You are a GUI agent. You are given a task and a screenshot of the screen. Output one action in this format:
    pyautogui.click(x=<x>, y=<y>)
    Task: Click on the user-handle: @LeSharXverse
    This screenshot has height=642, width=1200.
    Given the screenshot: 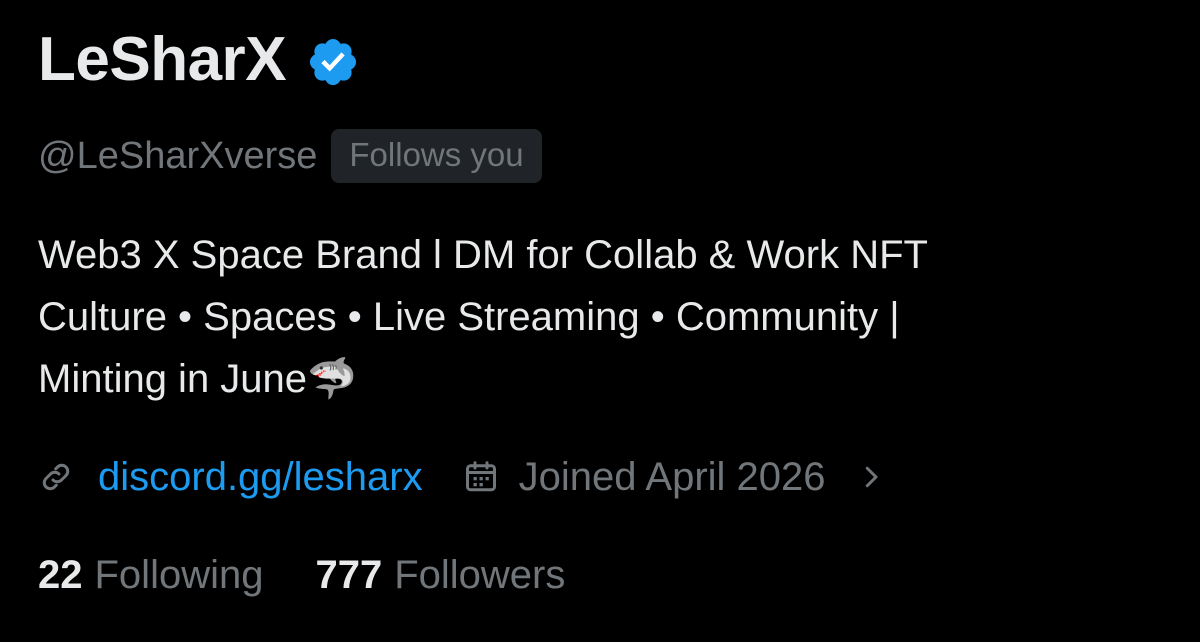 What is the action you would take?
    pyautogui.click(x=178, y=156)
    